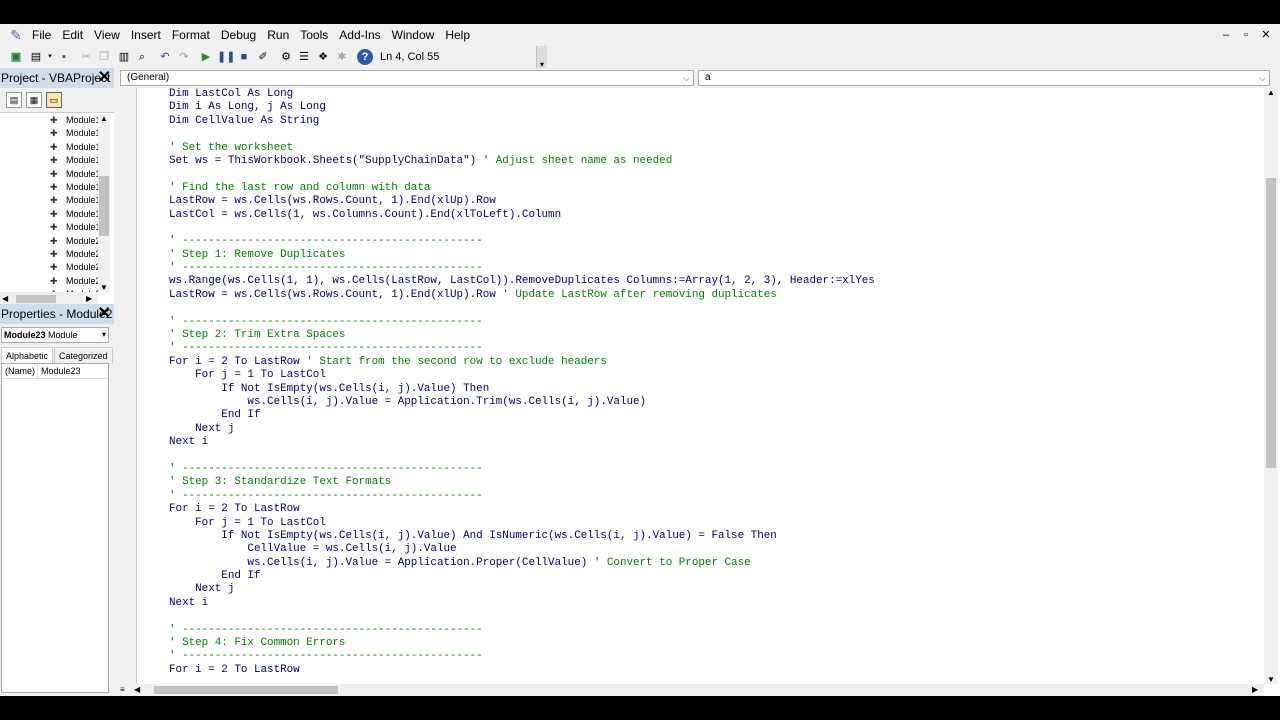 The image size is (1280, 720). Describe the element at coordinates (137, 690) in the screenshot. I see `scroll-left-icon: ◀` at that location.